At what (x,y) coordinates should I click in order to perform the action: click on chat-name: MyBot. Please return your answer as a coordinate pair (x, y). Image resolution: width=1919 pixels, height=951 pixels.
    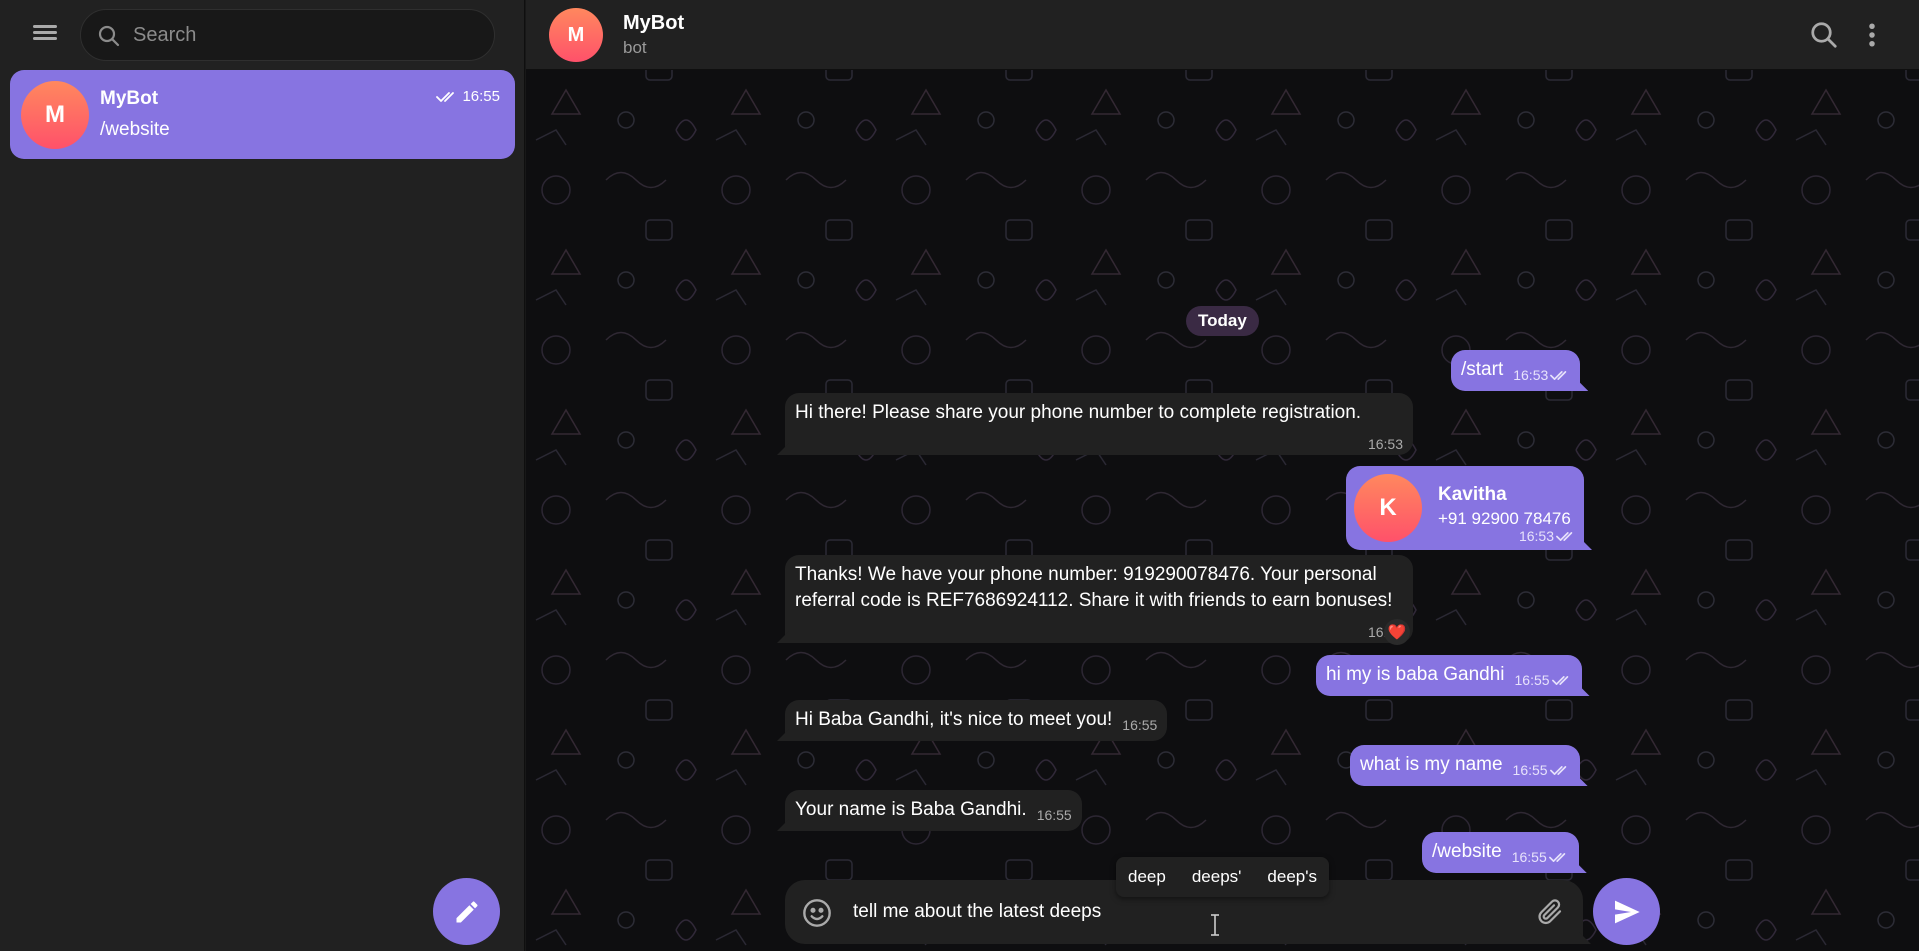
    Looking at the image, I should click on (129, 98).